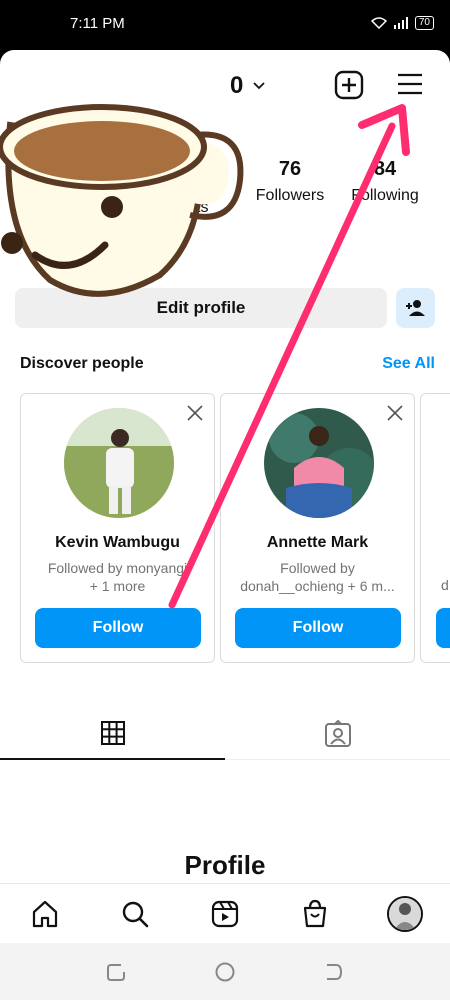 This screenshot has height=1000, width=450. I want to click on status-icons: 70, so click(402, 23).